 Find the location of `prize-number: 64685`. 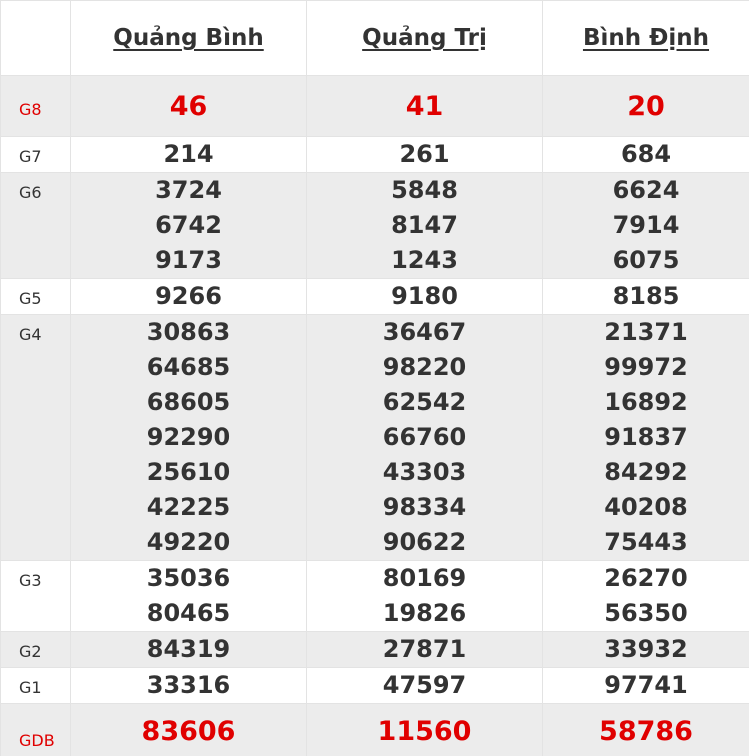

prize-number: 64685 is located at coordinates (188, 367).